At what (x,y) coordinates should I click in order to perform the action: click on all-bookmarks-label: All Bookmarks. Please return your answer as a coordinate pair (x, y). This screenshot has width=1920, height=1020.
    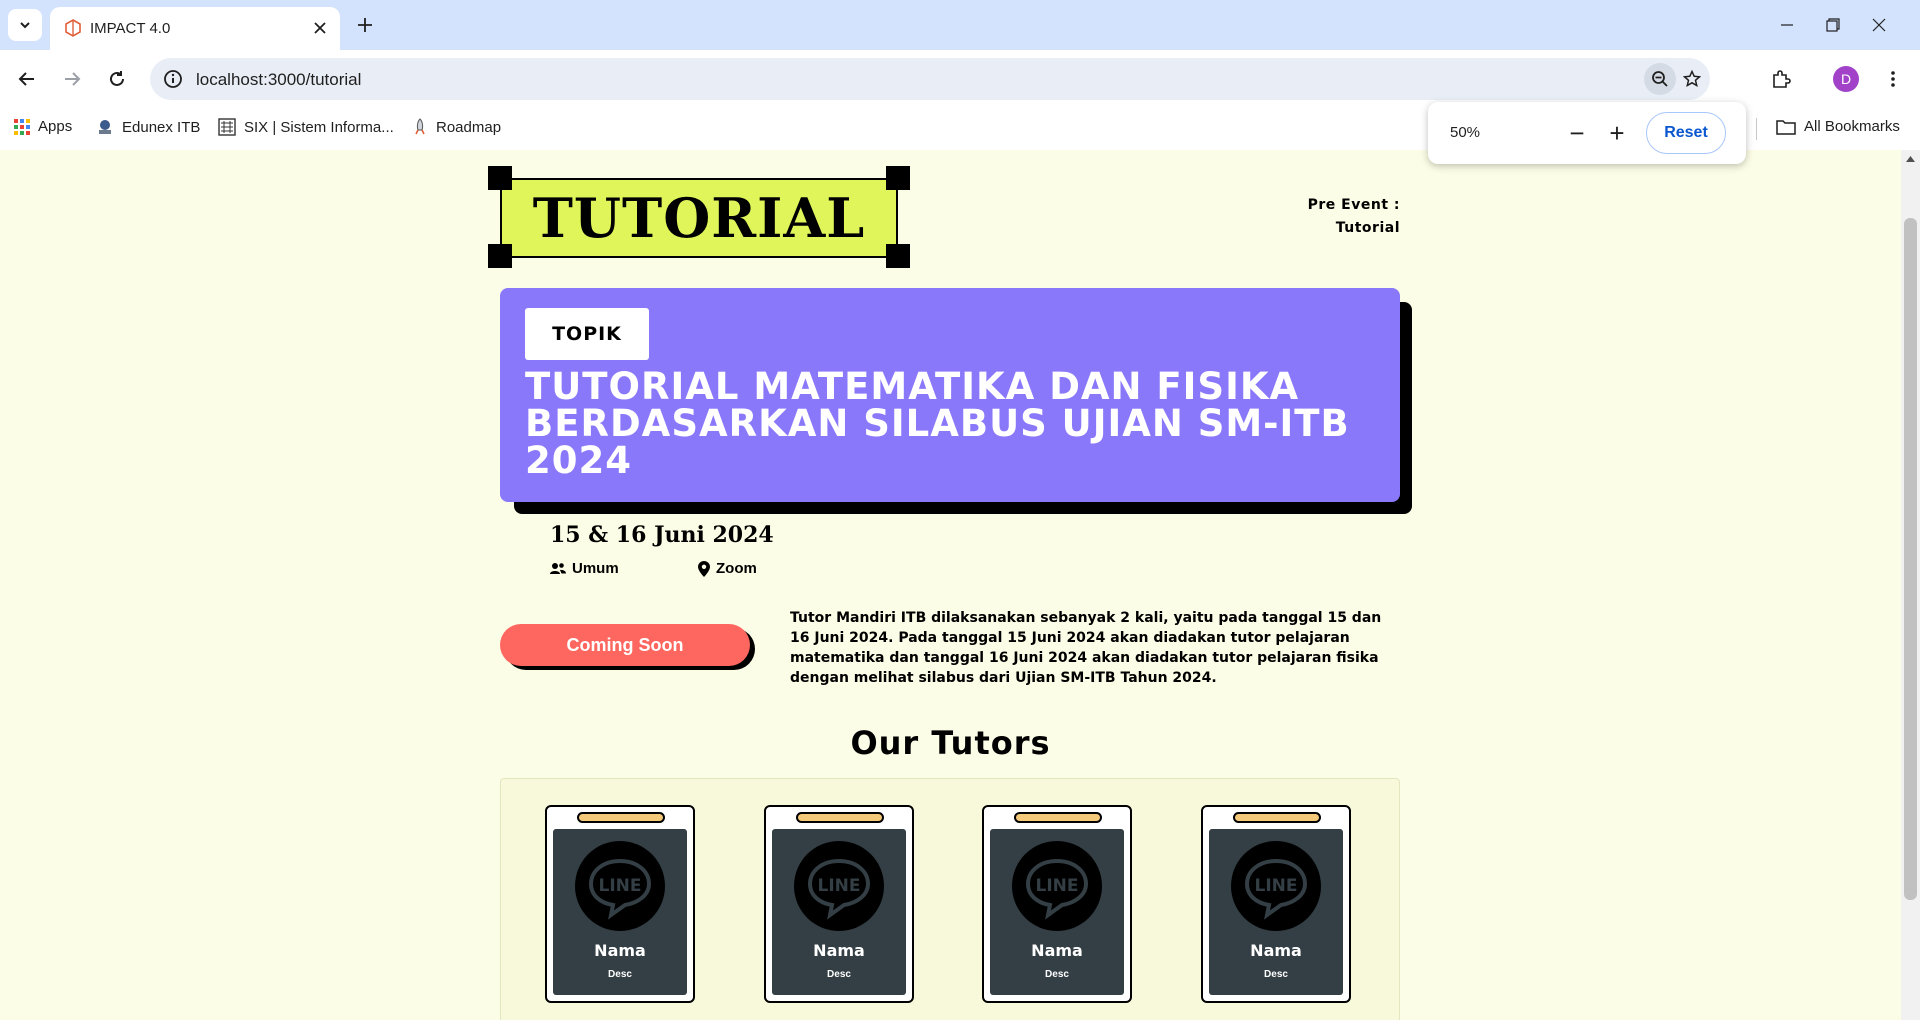
    Looking at the image, I should click on (1852, 126).